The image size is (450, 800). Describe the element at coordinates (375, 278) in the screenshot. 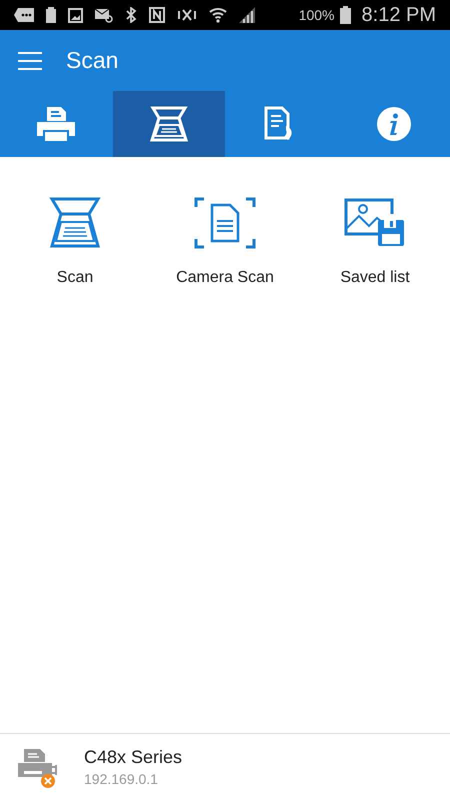

I see `action-label: Saved list` at that location.